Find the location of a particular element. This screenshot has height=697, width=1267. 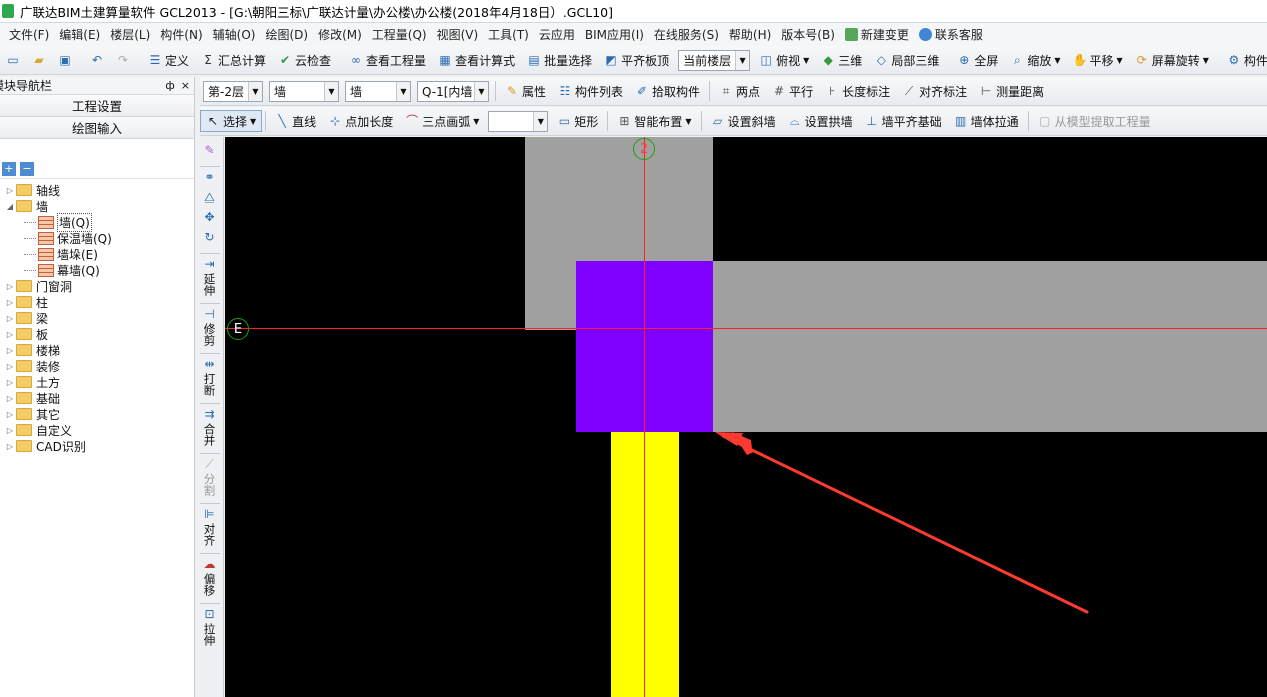

arc-option-select: ▼ is located at coordinates (518, 121).